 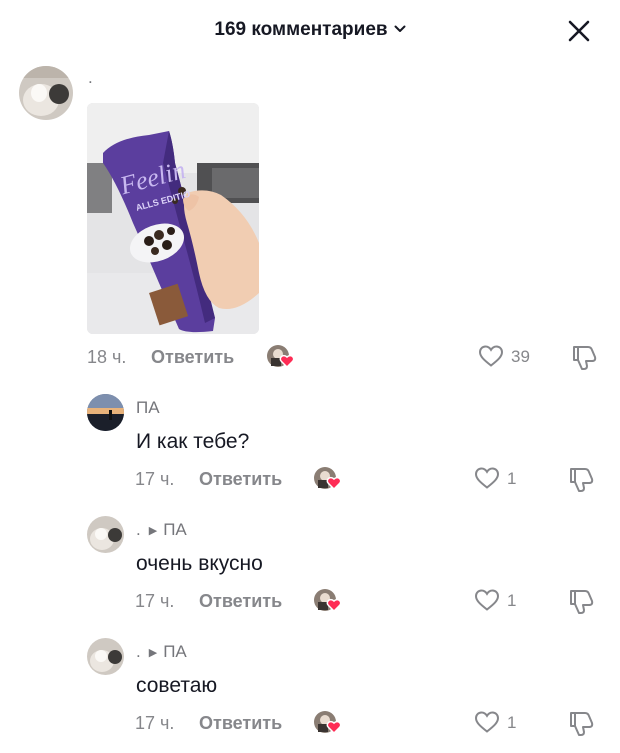 I want to click on comments-count-title: 169 комментариев, so click(x=301, y=29).